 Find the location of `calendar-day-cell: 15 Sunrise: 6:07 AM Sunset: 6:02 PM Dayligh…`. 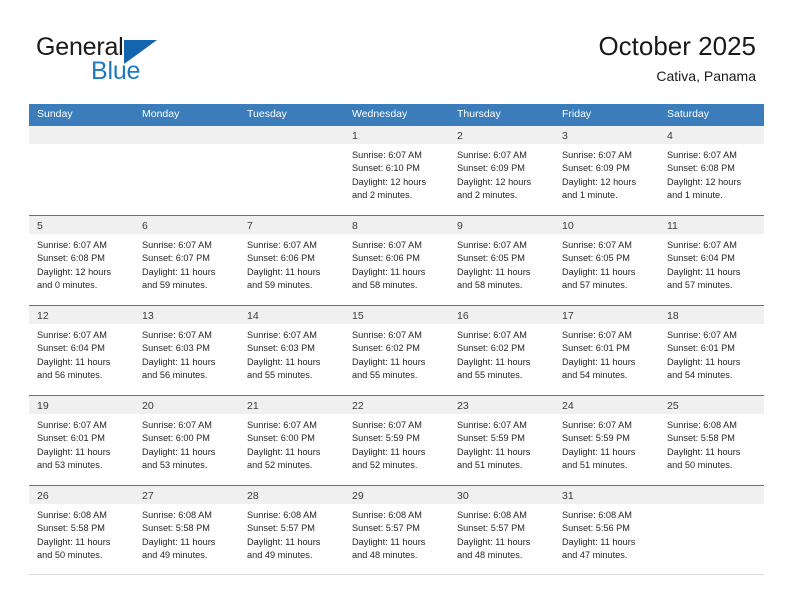

calendar-day-cell: 15 Sunrise: 6:07 AM Sunset: 6:02 PM Dayligh… is located at coordinates (396, 350).